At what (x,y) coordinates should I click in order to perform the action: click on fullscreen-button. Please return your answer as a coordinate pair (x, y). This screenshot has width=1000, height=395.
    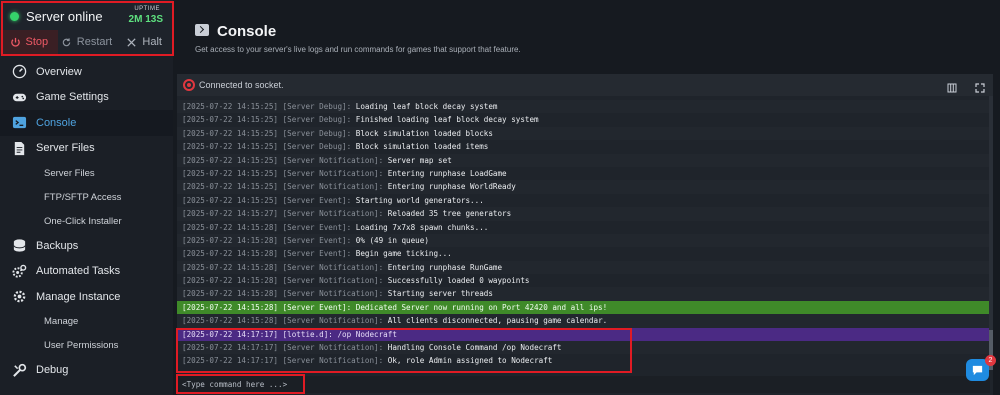
    Looking at the image, I should click on (980, 86).